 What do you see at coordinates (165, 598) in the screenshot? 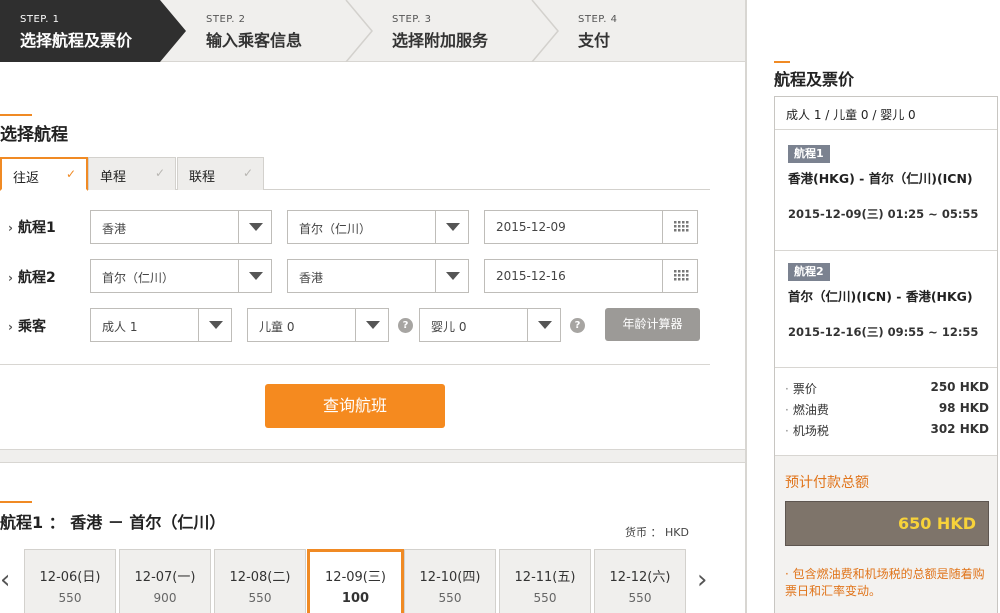
I see `date-price: 900` at bounding box center [165, 598].